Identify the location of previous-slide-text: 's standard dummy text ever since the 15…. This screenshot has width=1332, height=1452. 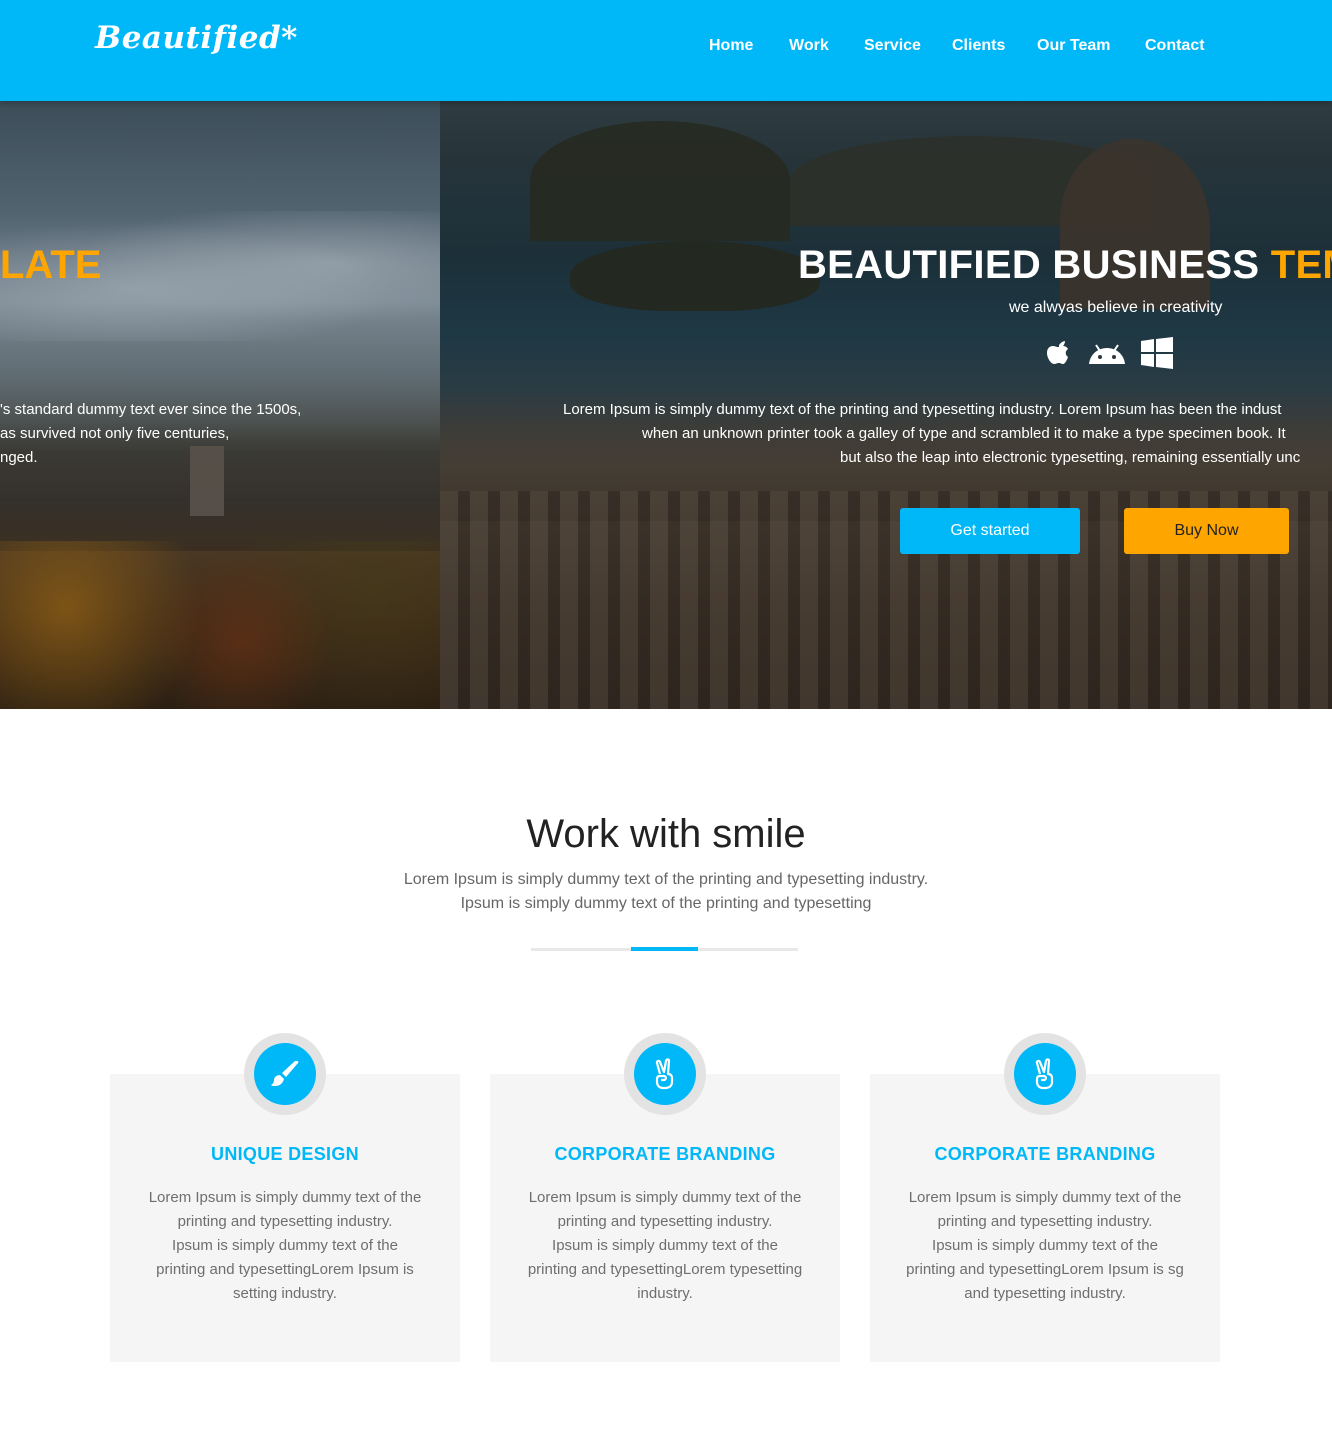
(150, 434).